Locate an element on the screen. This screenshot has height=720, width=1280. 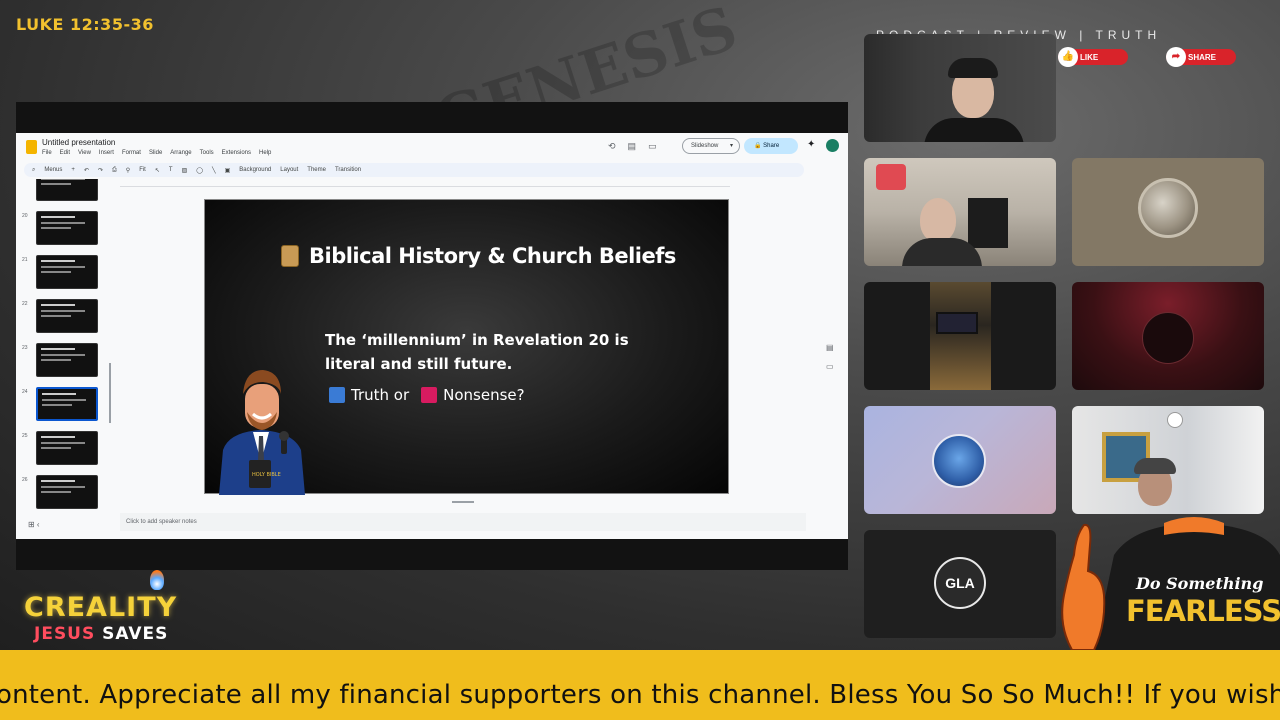
speaker-notes: Click to add speaker notes is located at coordinates (463, 522).